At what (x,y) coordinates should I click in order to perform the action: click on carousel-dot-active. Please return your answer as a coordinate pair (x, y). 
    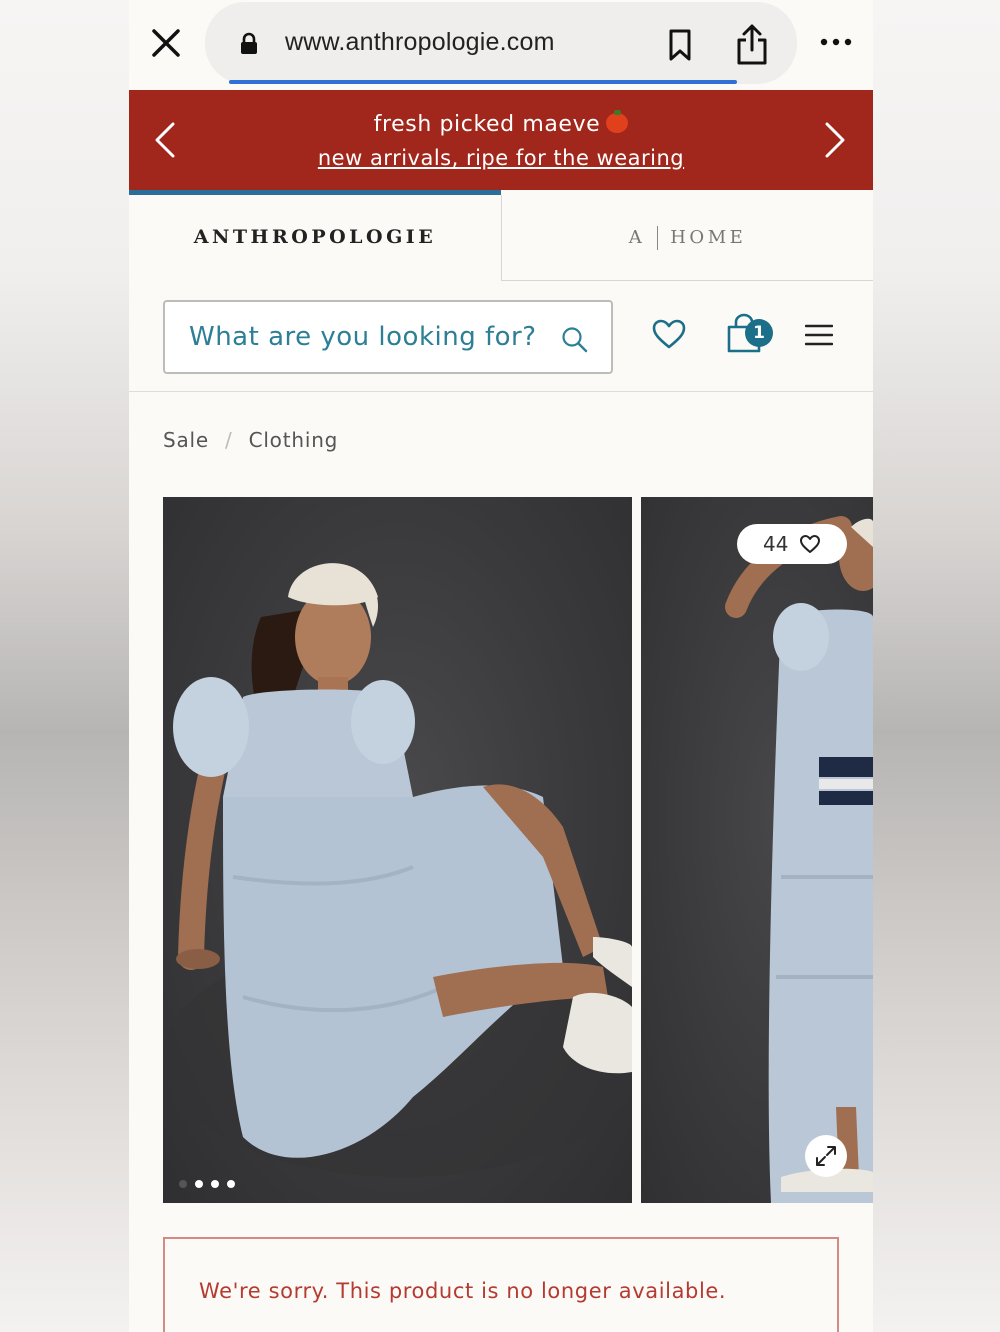
    Looking at the image, I should click on (183, 1184).